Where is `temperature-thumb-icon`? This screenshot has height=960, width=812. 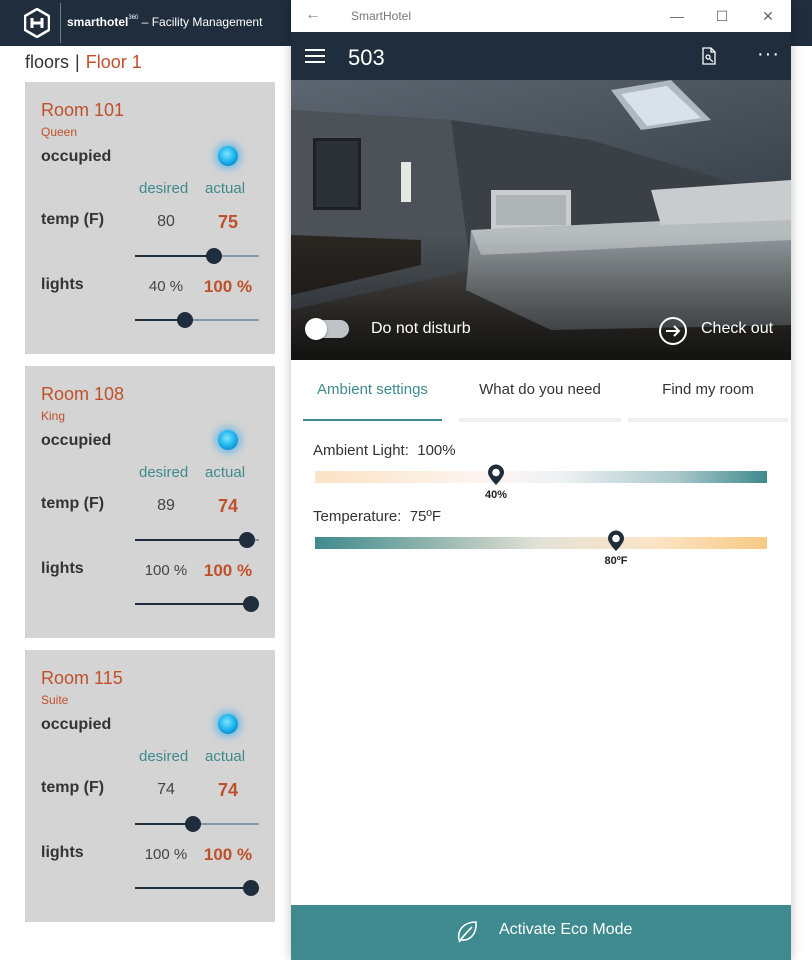
temperature-thumb-icon is located at coordinates (616, 541).